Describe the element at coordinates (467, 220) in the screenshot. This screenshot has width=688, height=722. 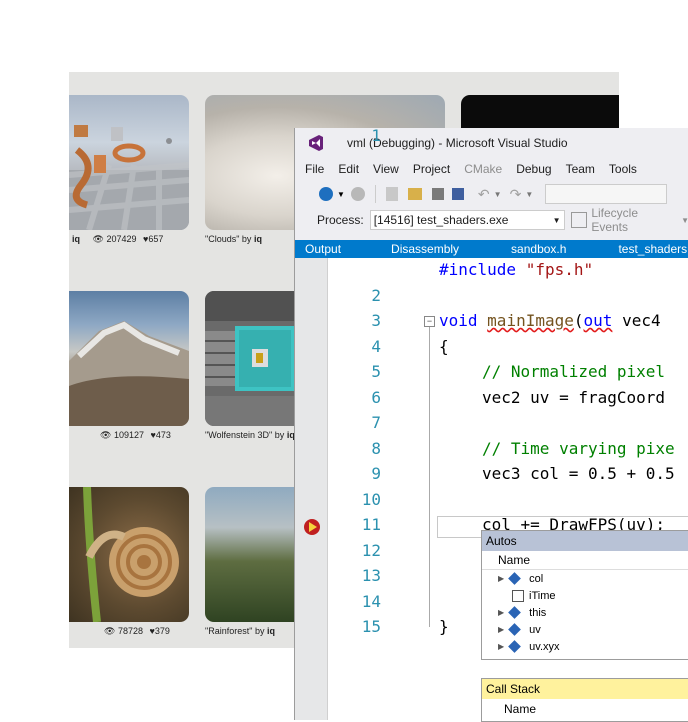
I see `process-select: [14516] test_shaders.exe ▼` at that location.